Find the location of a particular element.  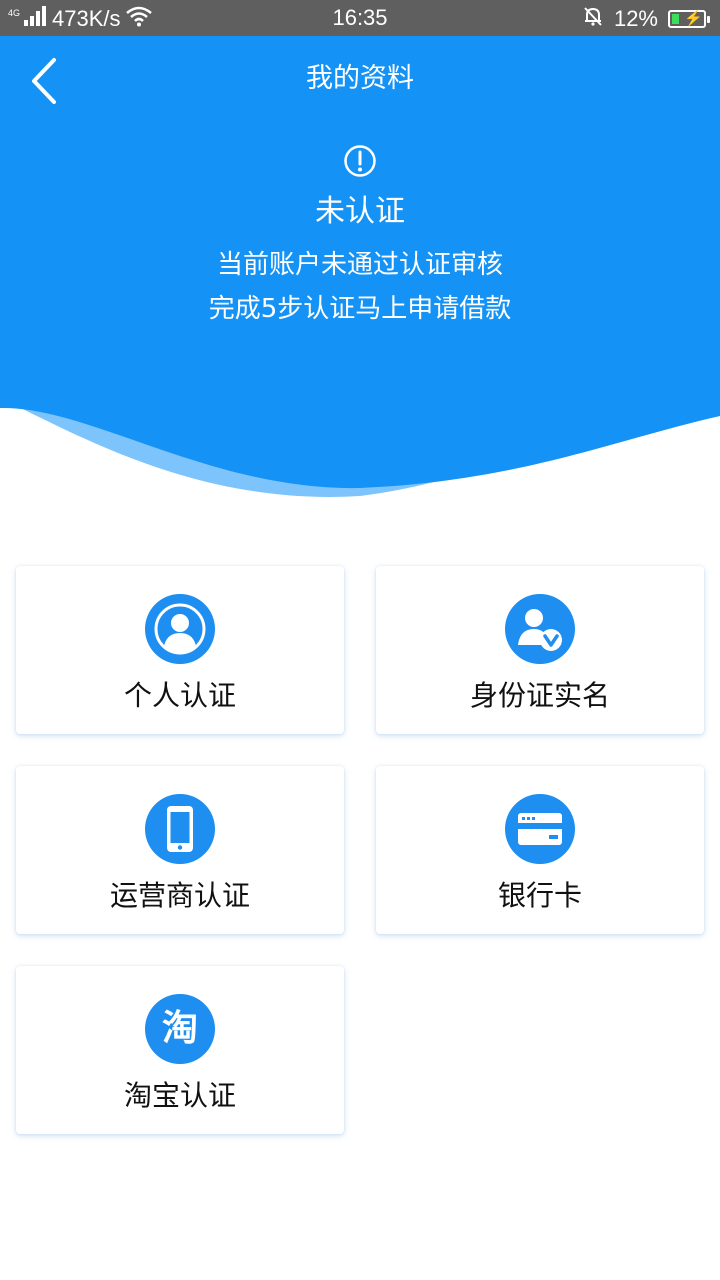

person-icon is located at coordinates (180, 629).